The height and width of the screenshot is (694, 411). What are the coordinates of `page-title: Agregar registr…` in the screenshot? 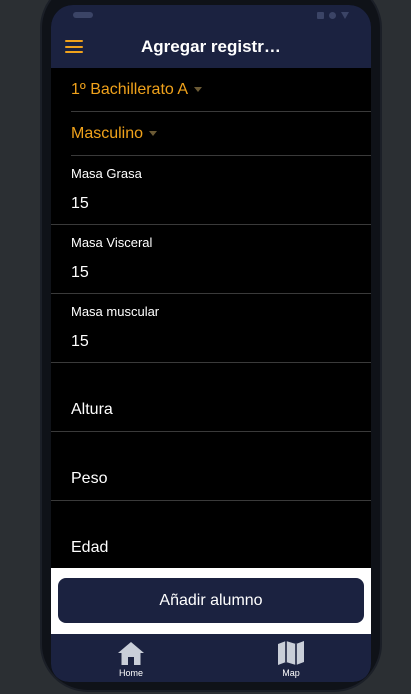 It's located at (211, 46).